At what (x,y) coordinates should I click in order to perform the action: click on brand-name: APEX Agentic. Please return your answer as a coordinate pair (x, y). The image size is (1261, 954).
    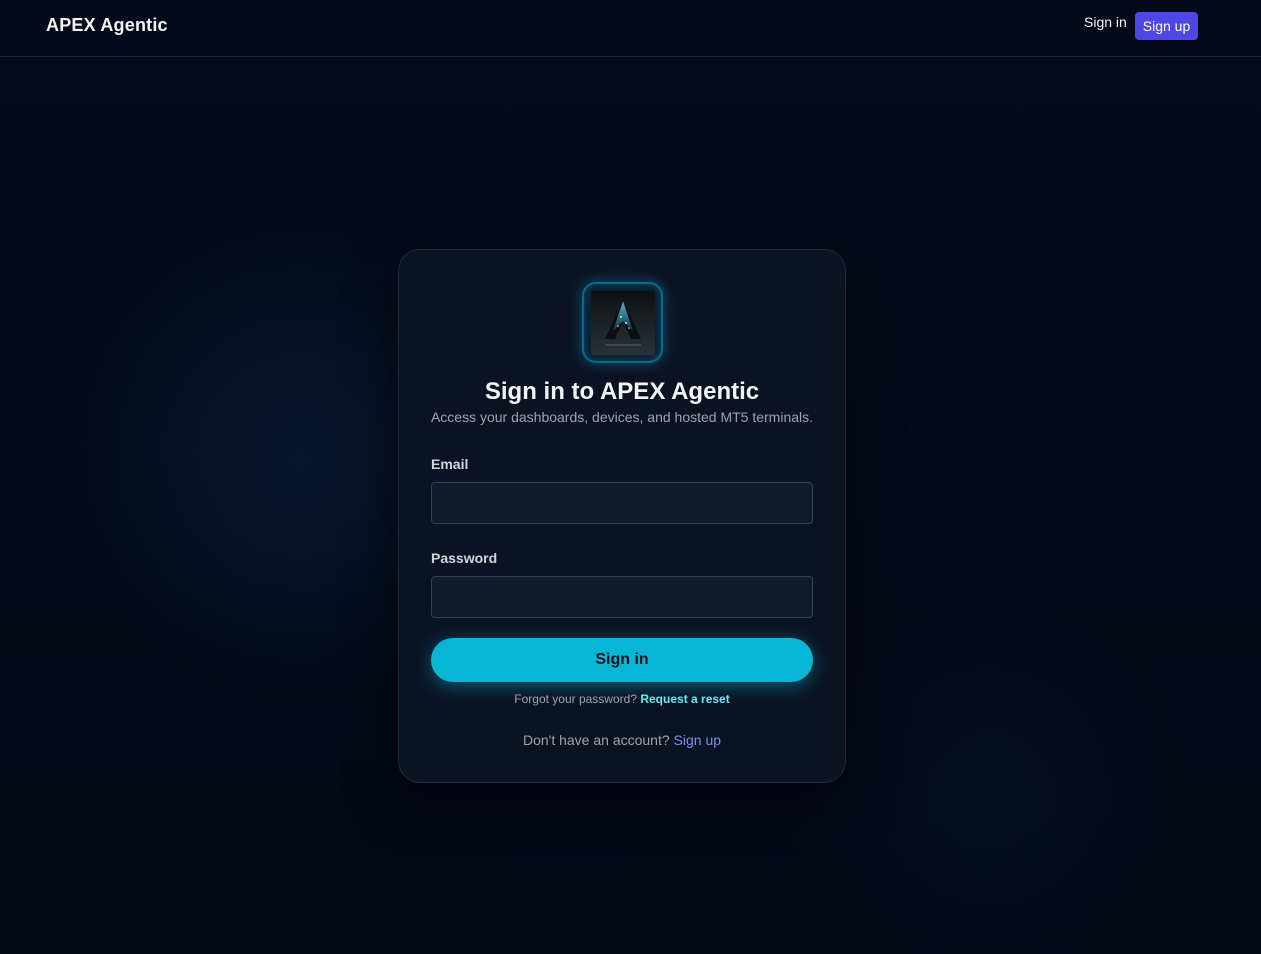
    Looking at the image, I should click on (107, 25).